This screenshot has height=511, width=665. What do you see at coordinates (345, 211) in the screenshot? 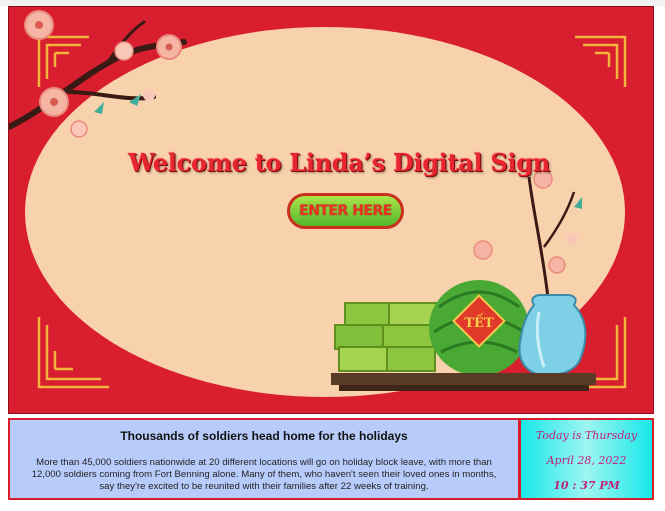
I see `enter-here-button: ENTER HERE` at bounding box center [345, 211].